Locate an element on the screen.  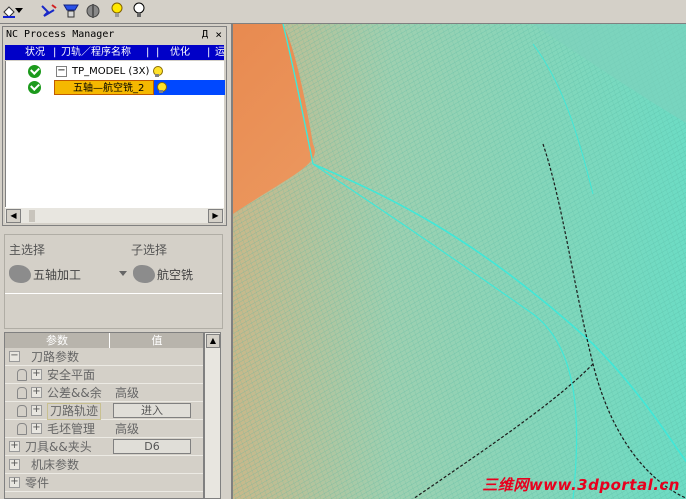
scroll-right-icon: ▶ is located at coordinates (215, 216).